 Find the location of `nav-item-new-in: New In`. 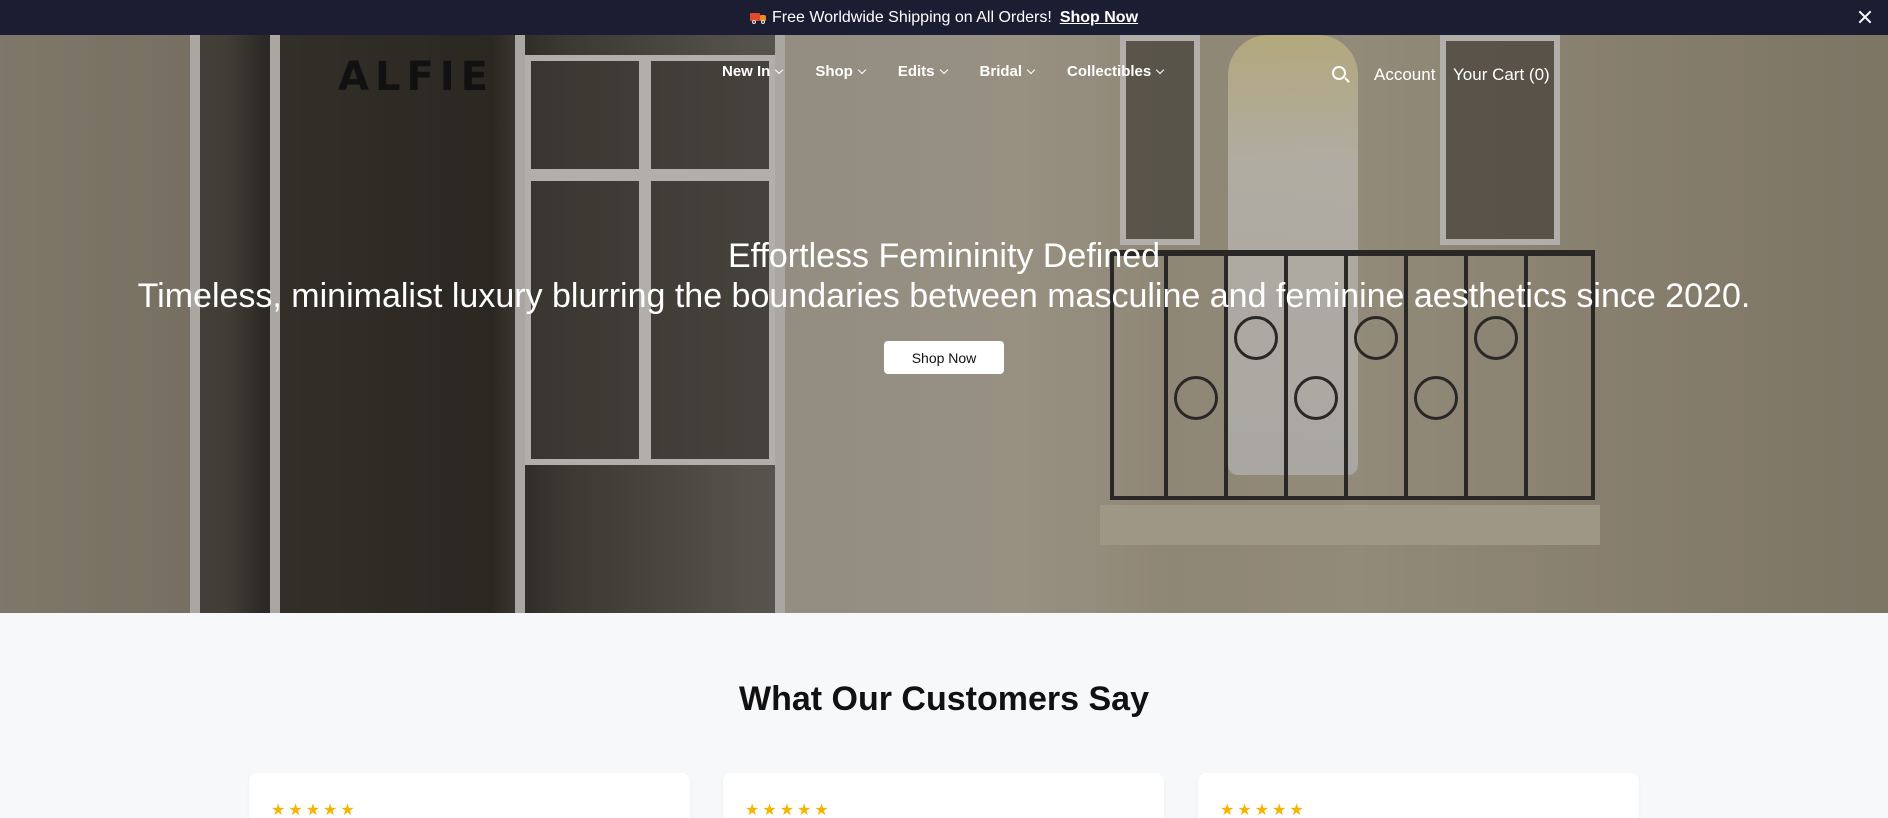

nav-item-new-in: New In is located at coordinates (753, 71).